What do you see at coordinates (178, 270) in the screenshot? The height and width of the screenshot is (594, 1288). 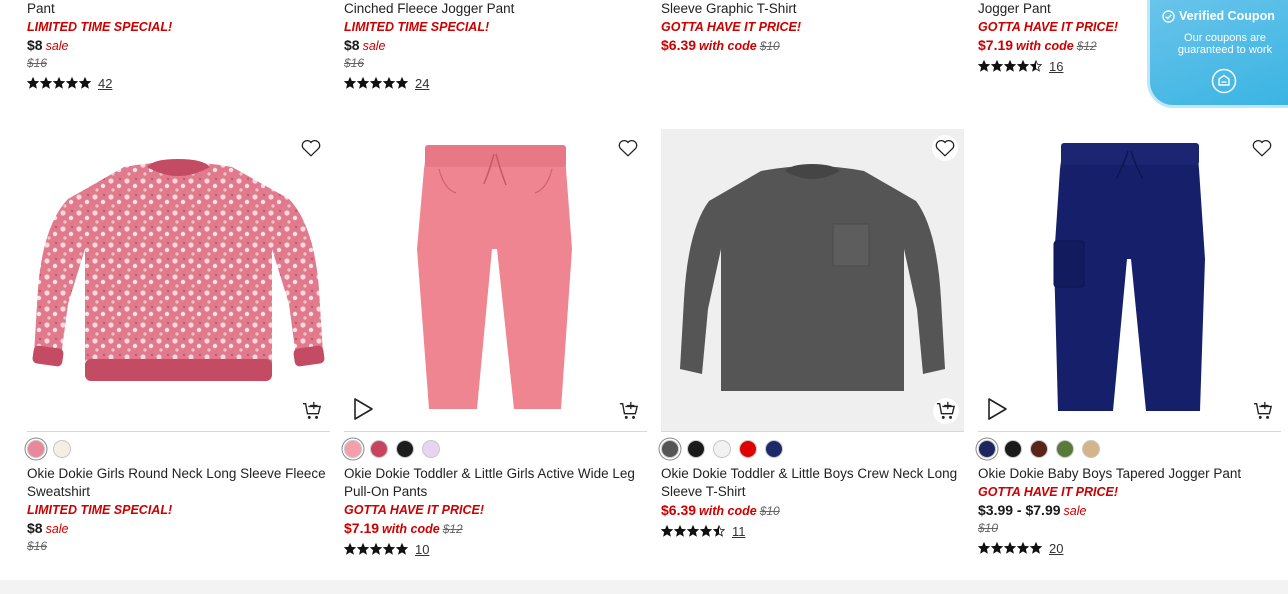 I see `sweatshirt-image` at bounding box center [178, 270].